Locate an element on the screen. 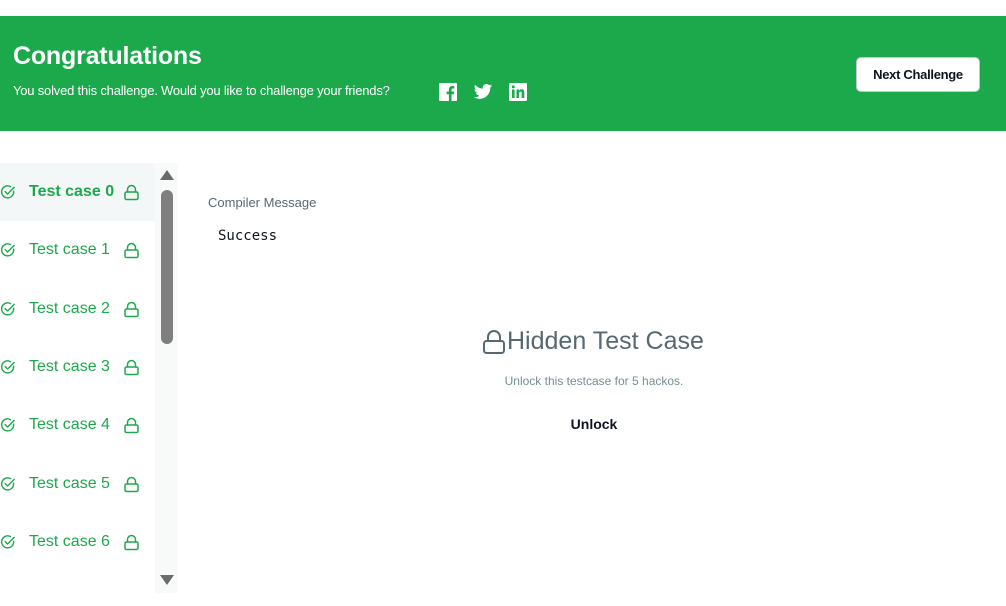 Image resolution: width=1006 pixels, height=606 pixels. scroll-down-arrow-icon is located at coordinates (167, 580).